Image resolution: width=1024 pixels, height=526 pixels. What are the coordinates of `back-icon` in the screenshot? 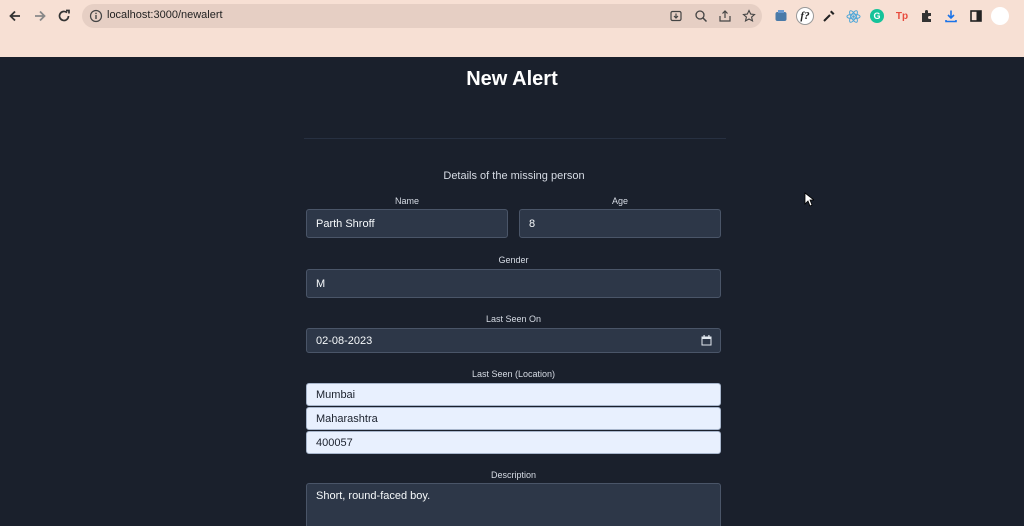 It's located at (15, 16).